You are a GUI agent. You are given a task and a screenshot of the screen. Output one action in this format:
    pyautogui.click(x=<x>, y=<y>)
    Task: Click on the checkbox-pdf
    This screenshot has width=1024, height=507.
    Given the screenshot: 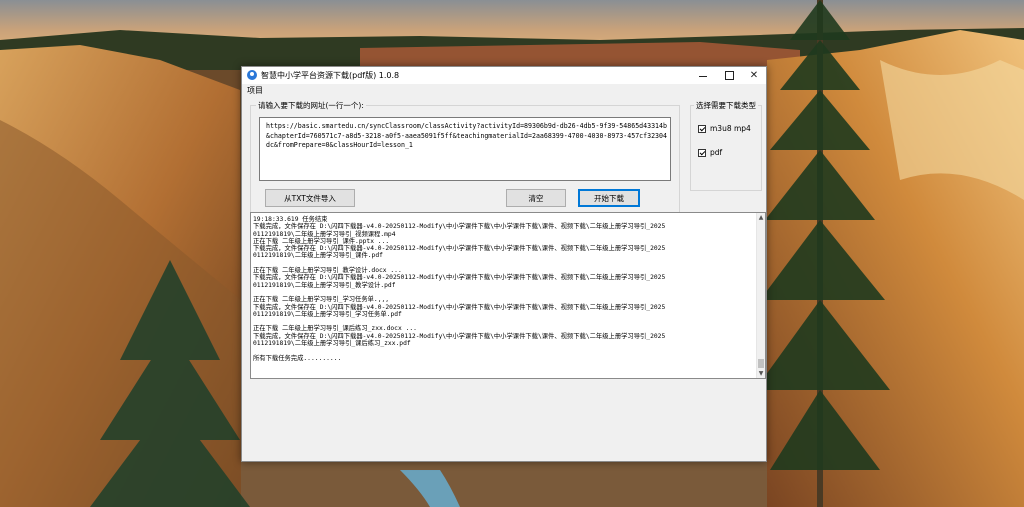 What is the action you would take?
    pyautogui.click(x=702, y=152)
    